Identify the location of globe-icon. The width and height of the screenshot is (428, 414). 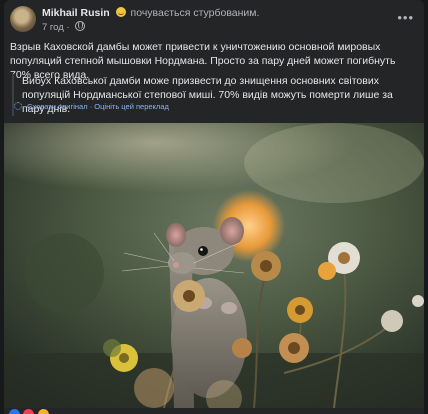
(80, 26).